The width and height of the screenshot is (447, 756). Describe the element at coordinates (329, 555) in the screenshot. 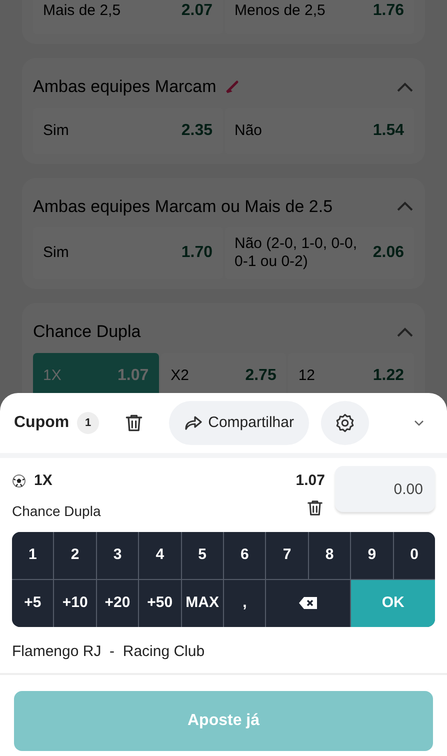

I see `keypad-key: 8` at that location.